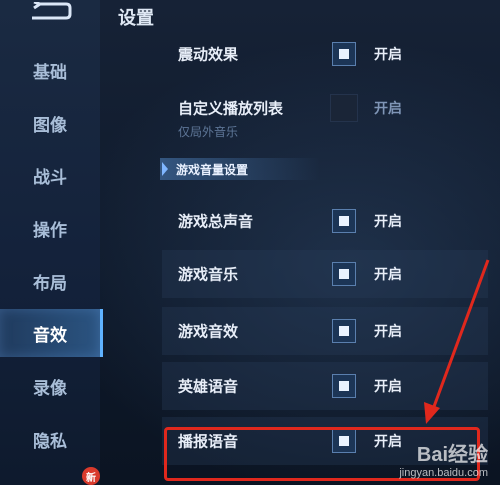 The height and width of the screenshot is (485, 500). What do you see at coordinates (208, 274) in the screenshot?
I see `setting-label: 游戏音乐` at bounding box center [208, 274].